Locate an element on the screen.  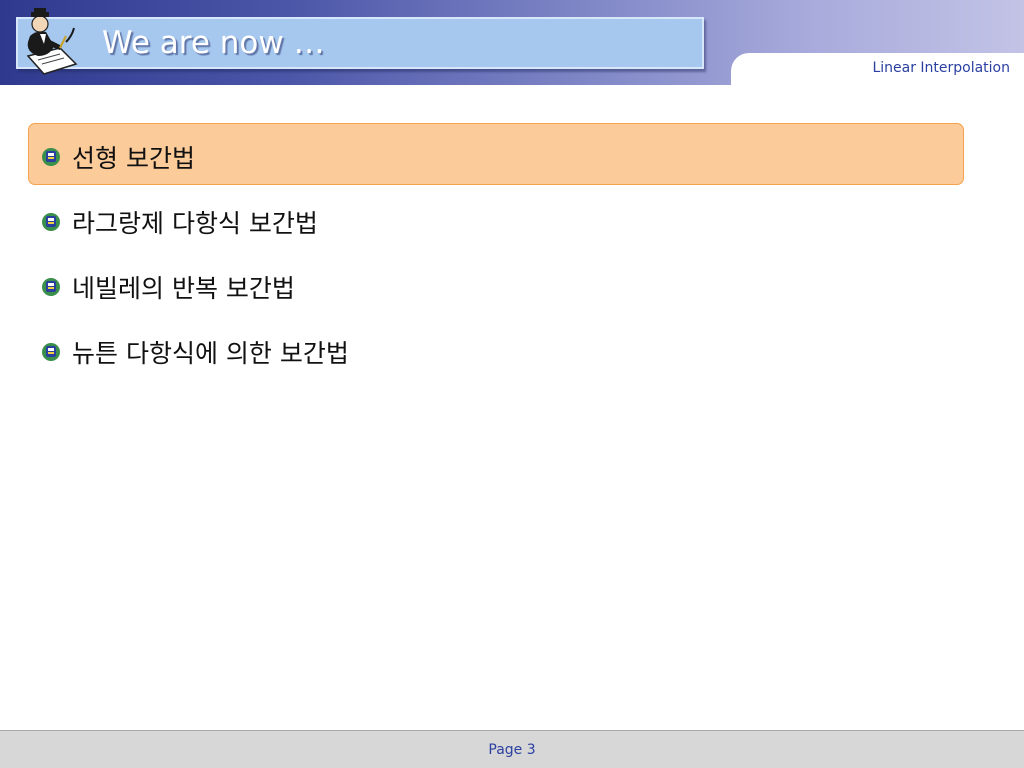
list-item-label: 라그랑제 다항식 보간법 is located at coordinates (195, 223).